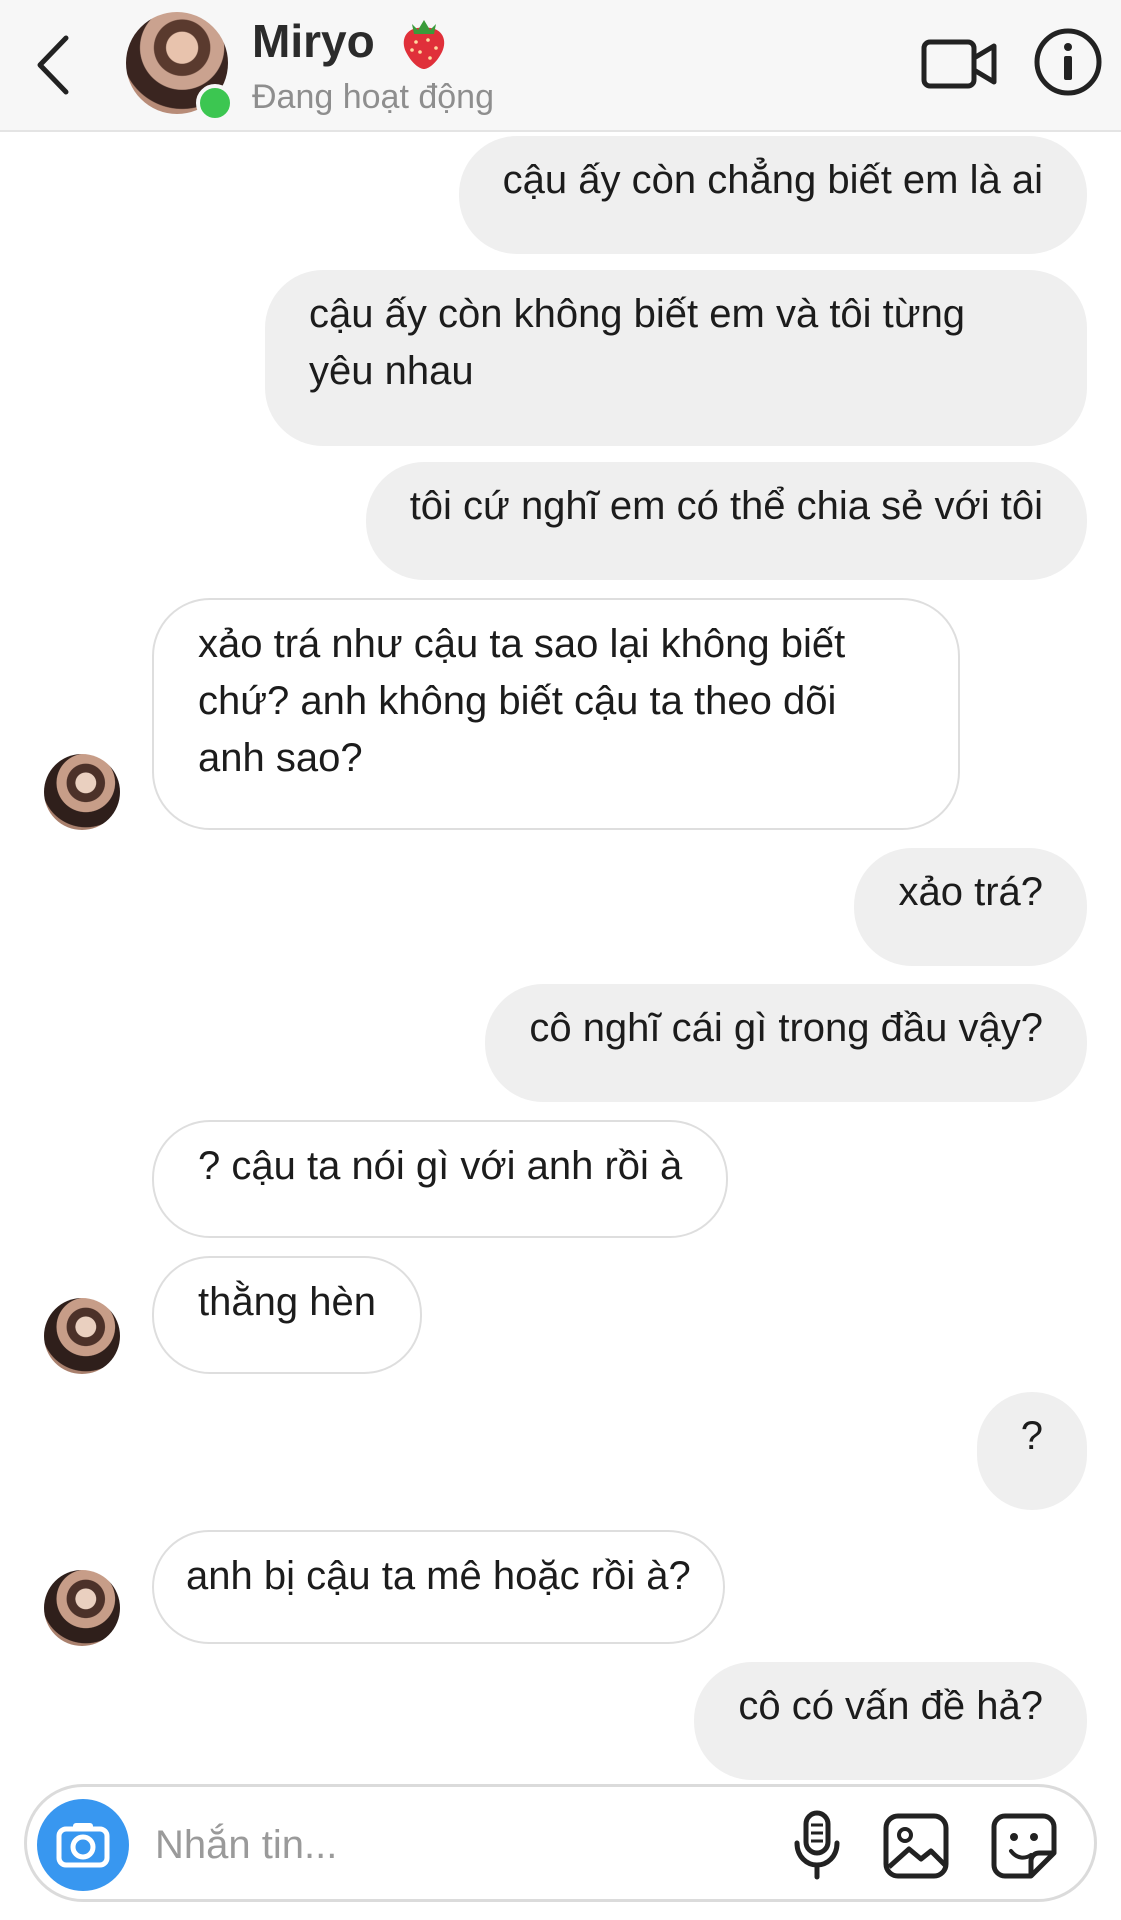  I want to click on message-text: cậu ấy còn không biết em và tôi từng, so click(637, 314).